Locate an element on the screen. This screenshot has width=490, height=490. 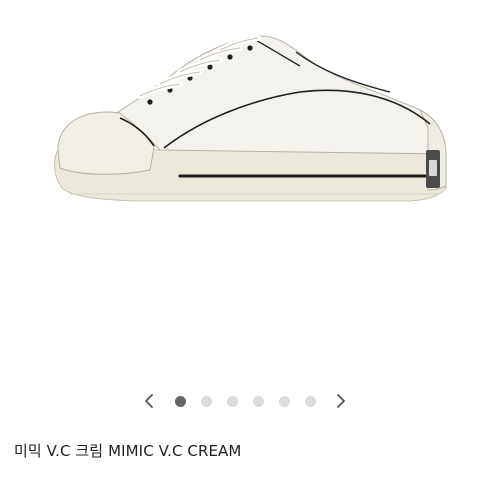
chevron-left-icon is located at coordinates (149, 401).